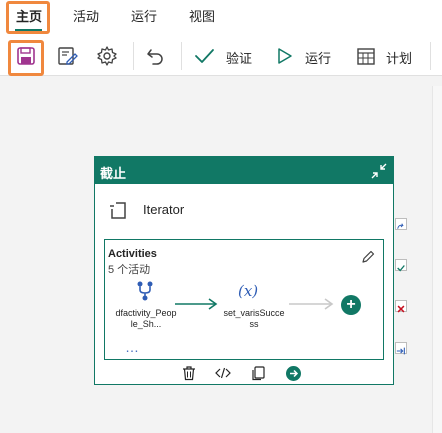 This screenshot has height=433, width=442. Describe the element at coordinates (28, 17) in the screenshot. I see `tab-home-highlight` at that location.